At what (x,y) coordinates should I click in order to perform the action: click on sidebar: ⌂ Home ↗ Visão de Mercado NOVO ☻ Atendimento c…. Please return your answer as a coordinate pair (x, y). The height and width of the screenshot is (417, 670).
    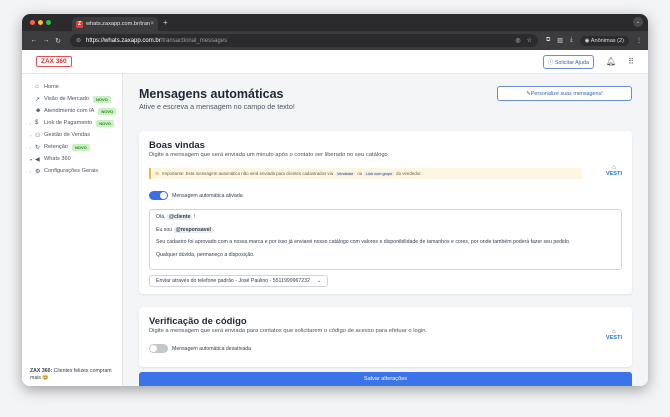
    Looking at the image, I should click on (72, 230).